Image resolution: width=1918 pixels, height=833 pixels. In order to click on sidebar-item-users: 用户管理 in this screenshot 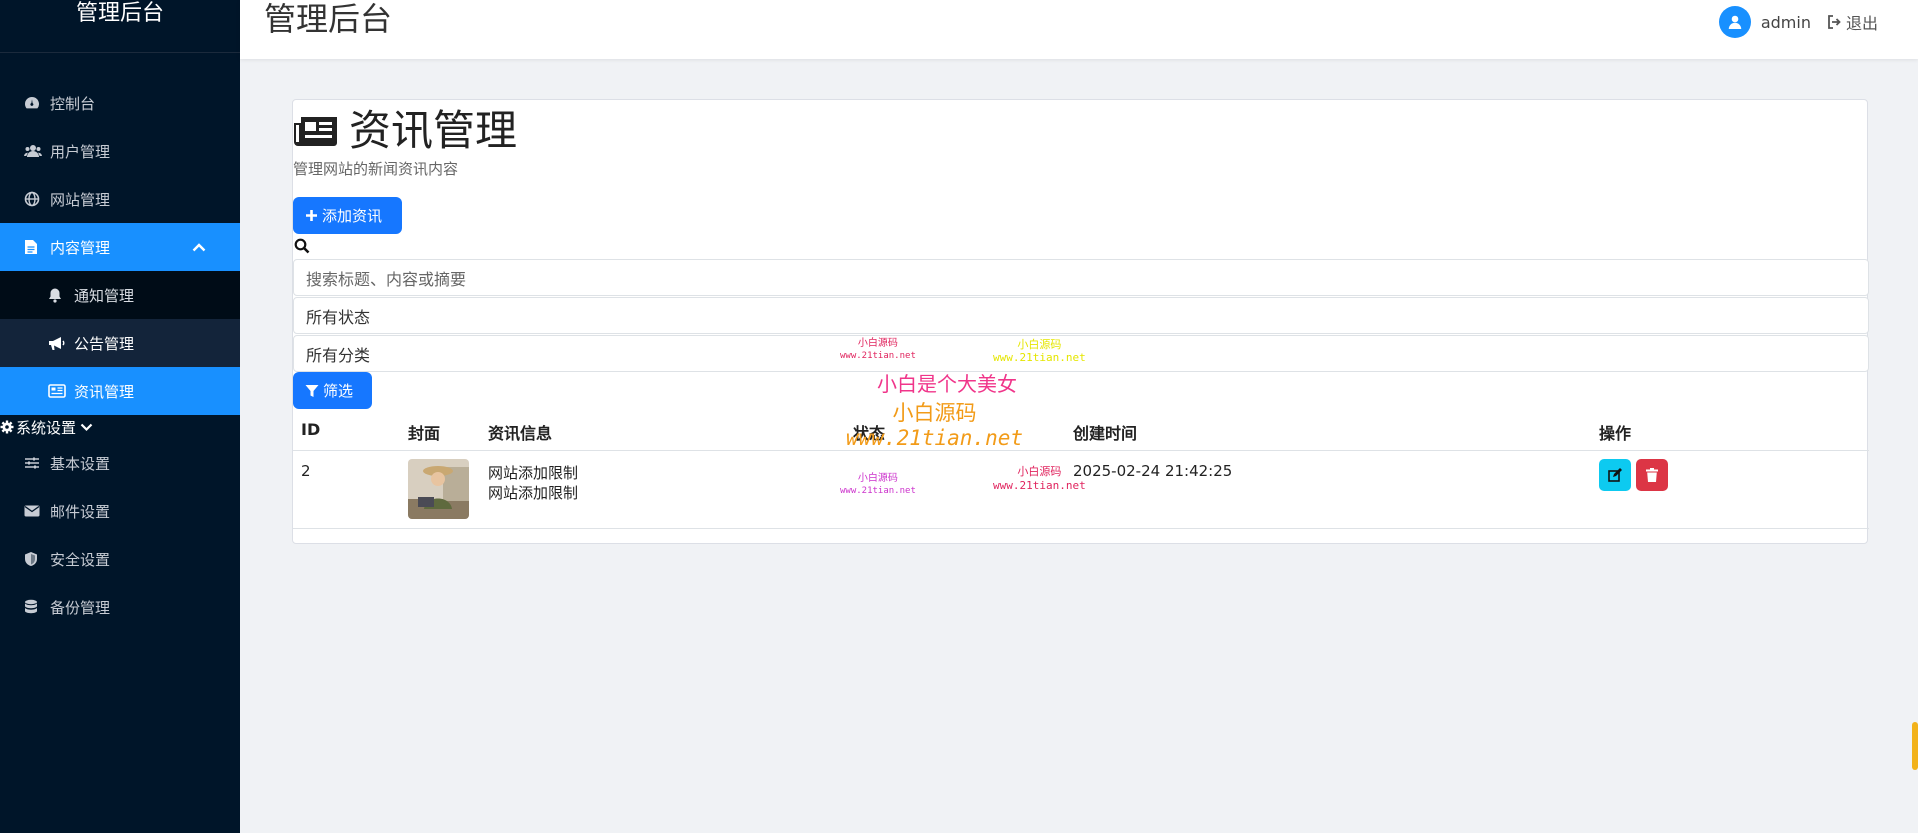, I will do `click(120, 151)`.